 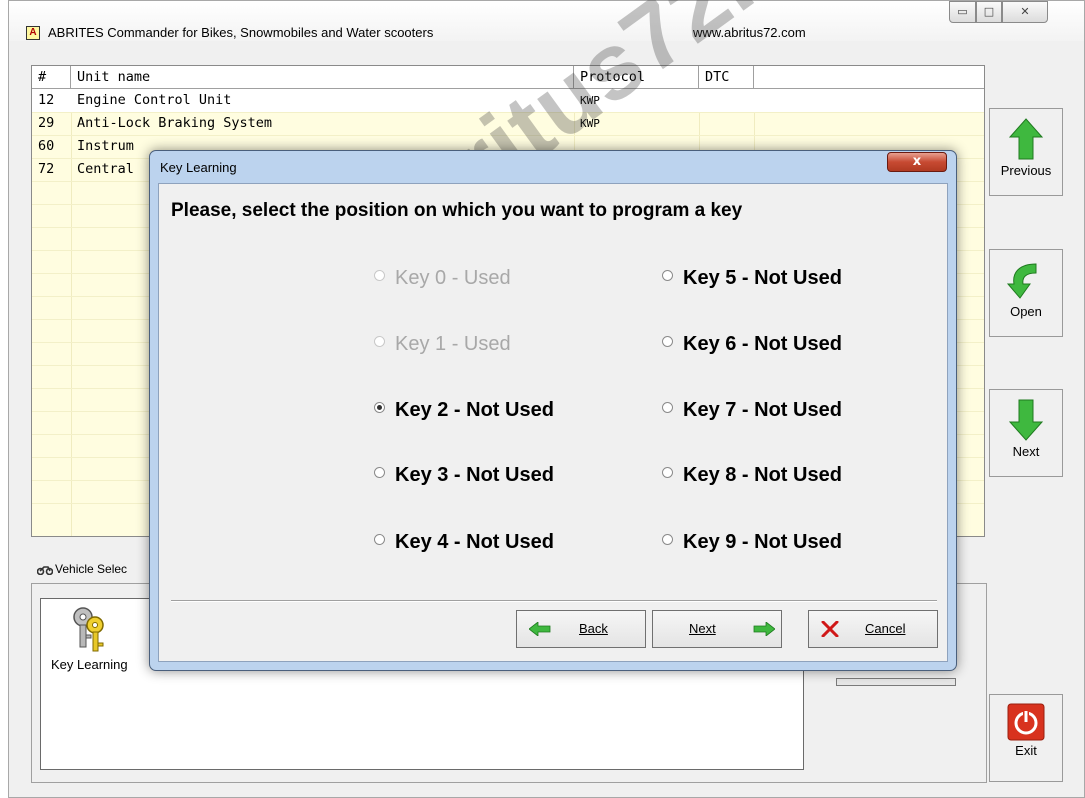 I want to click on previous-button: Previous, so click(x=1026, y=152).